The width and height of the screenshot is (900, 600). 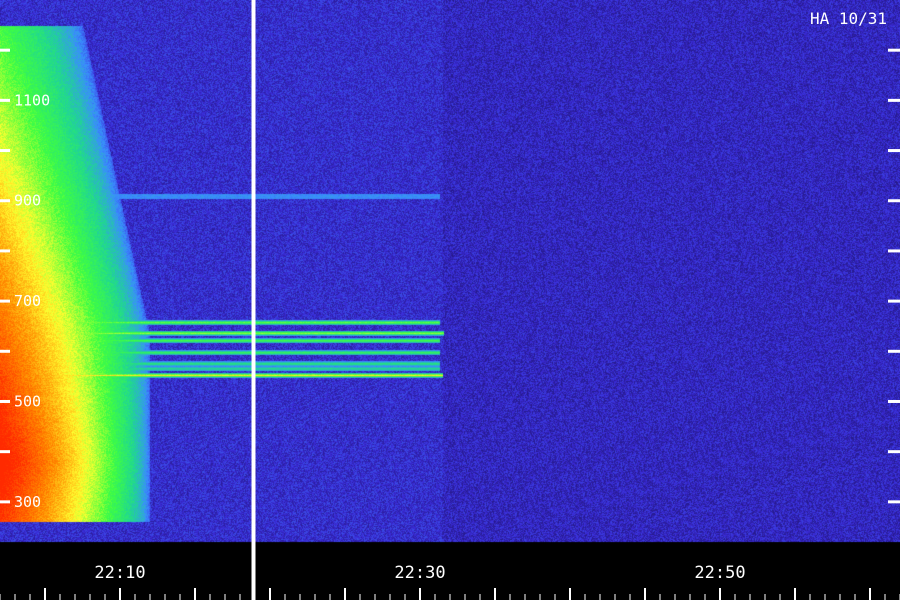 I want to click on x-axis: 22:10 22:30 22:50, so click(x=450, y=581).